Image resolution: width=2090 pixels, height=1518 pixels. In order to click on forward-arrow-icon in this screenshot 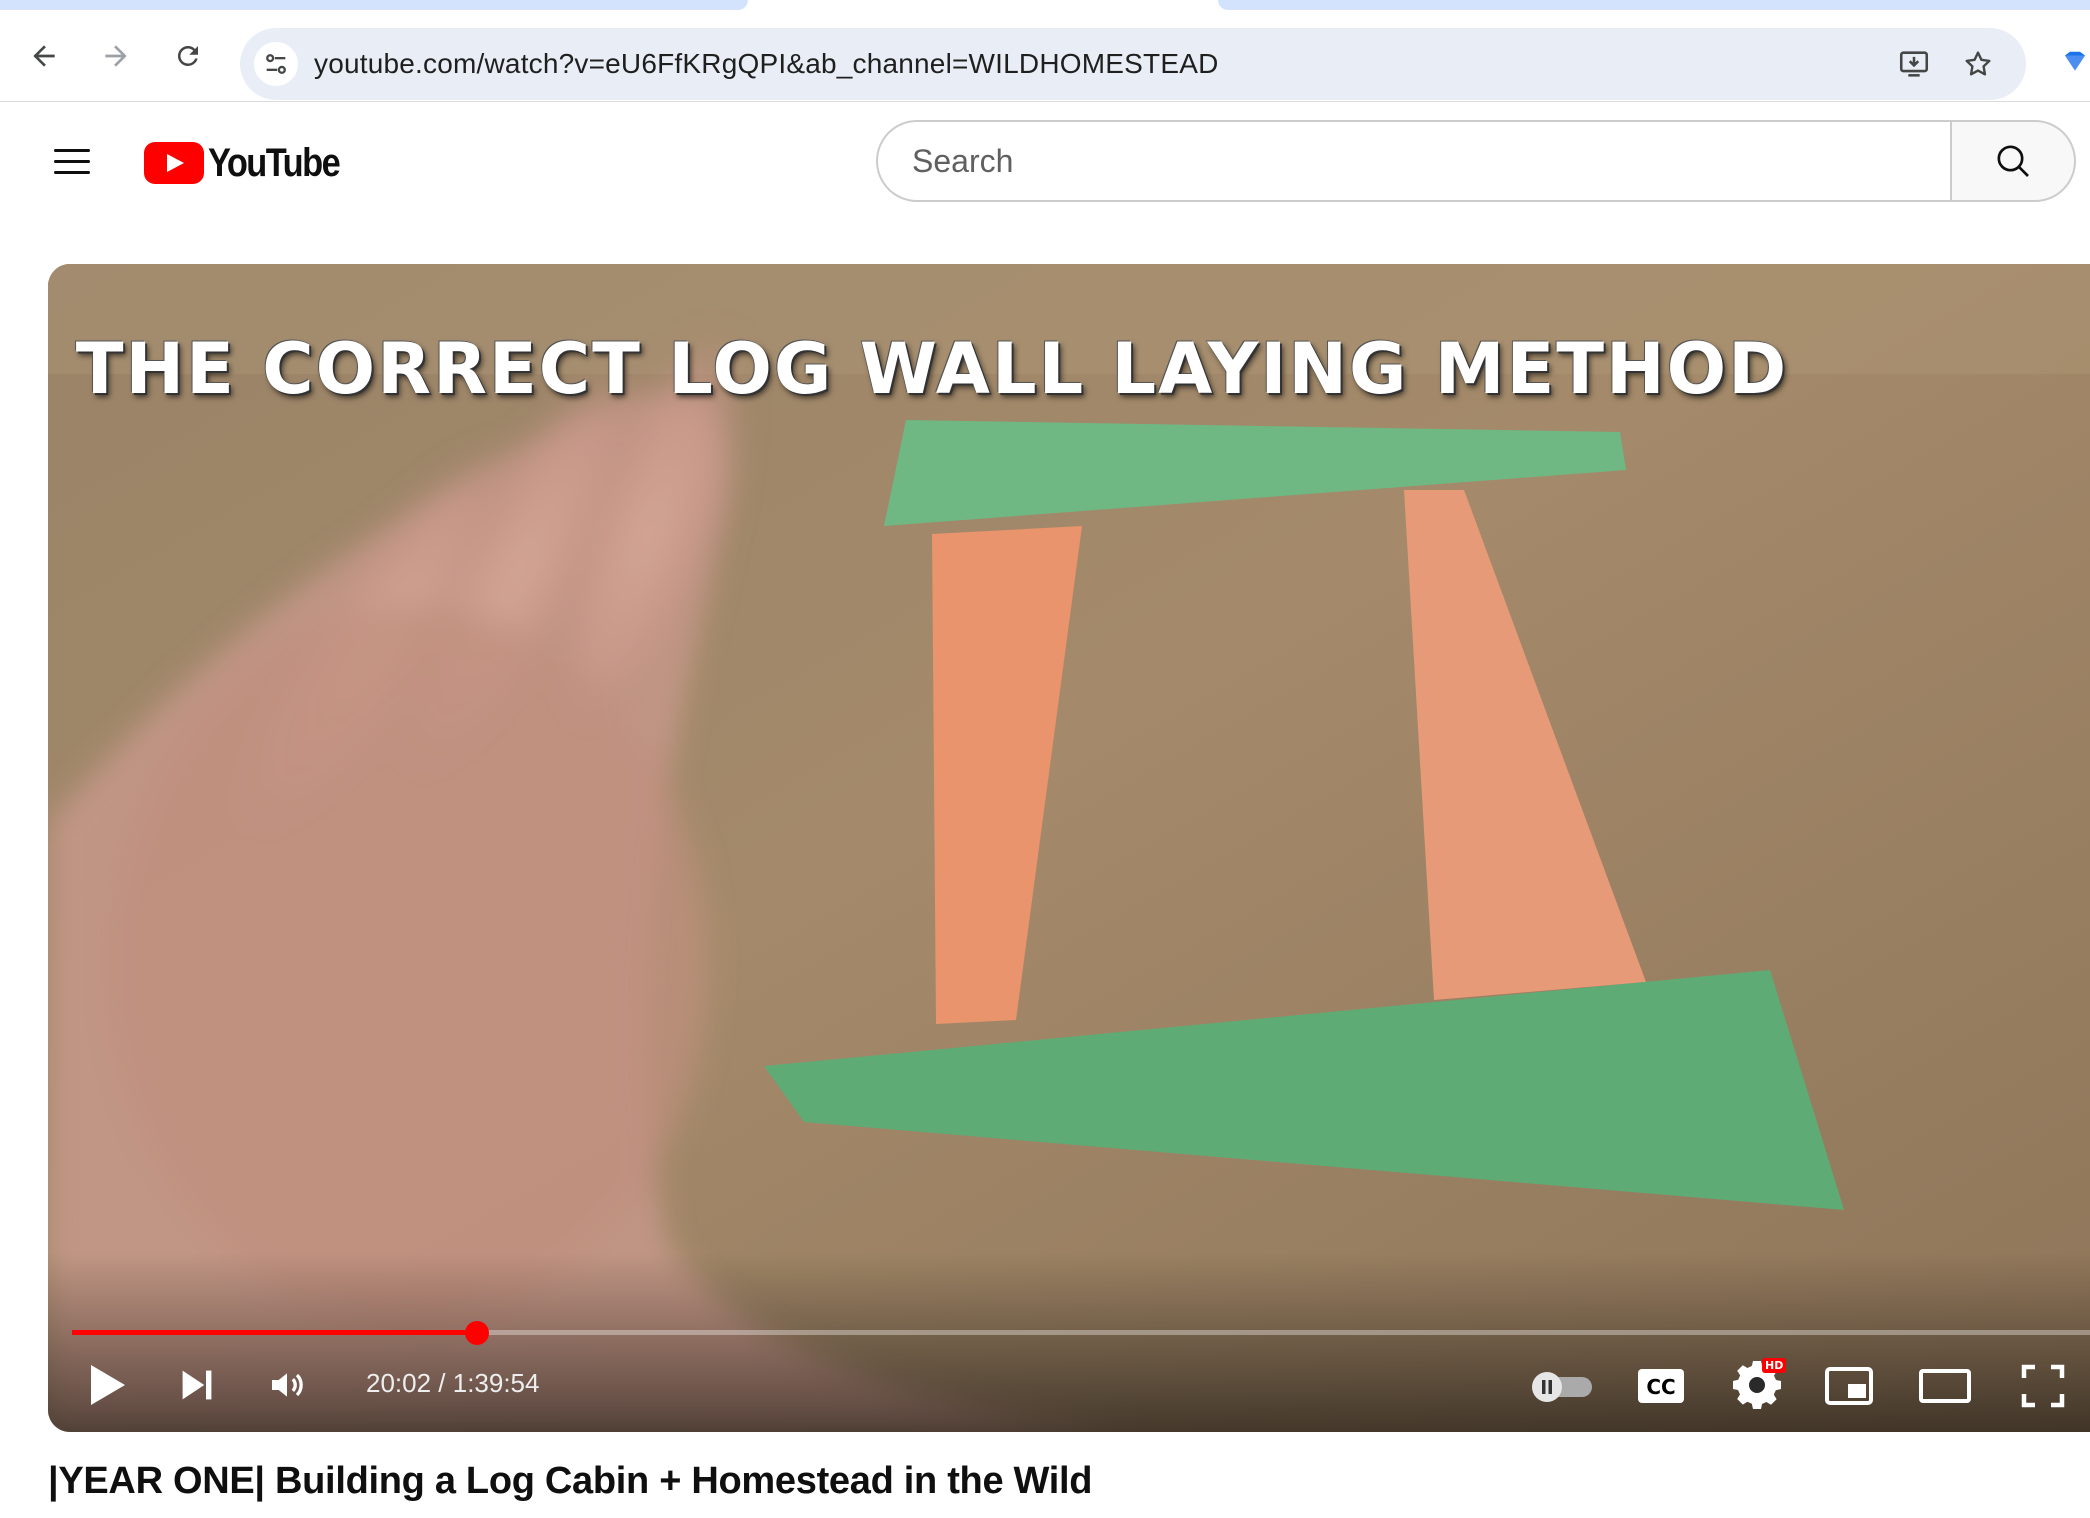, I will do `click(116, 56)`.